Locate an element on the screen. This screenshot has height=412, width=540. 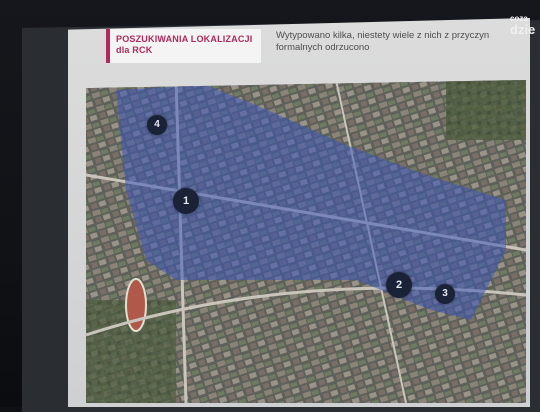
slide-title-box: POSZUKIWANIA LOKALIZACJI dla RCK is located at coordinates (183, 46).